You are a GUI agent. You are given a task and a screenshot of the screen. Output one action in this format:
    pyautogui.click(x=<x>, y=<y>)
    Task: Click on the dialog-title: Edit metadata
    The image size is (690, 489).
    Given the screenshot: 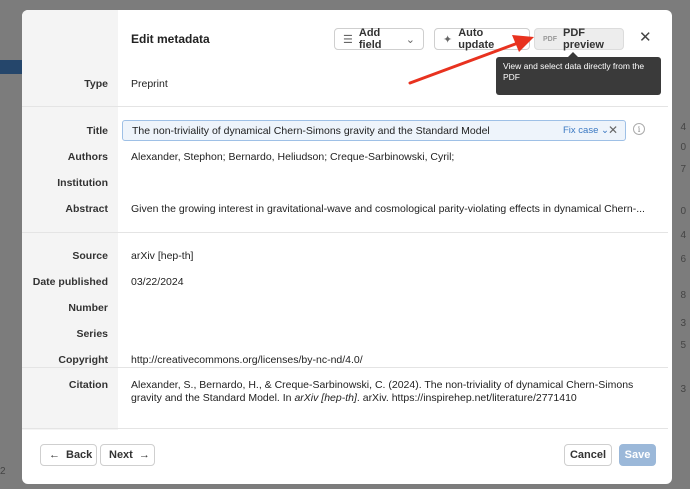 What is the action you would take?
    pyautogui.click(x=170, y=39)
    